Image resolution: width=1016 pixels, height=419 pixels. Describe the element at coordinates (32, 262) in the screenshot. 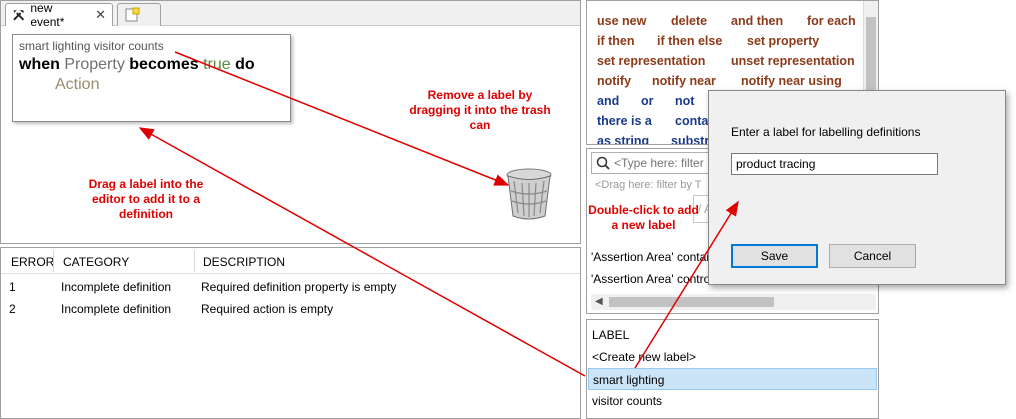

I see `column-header-error: ERROR` at that location.